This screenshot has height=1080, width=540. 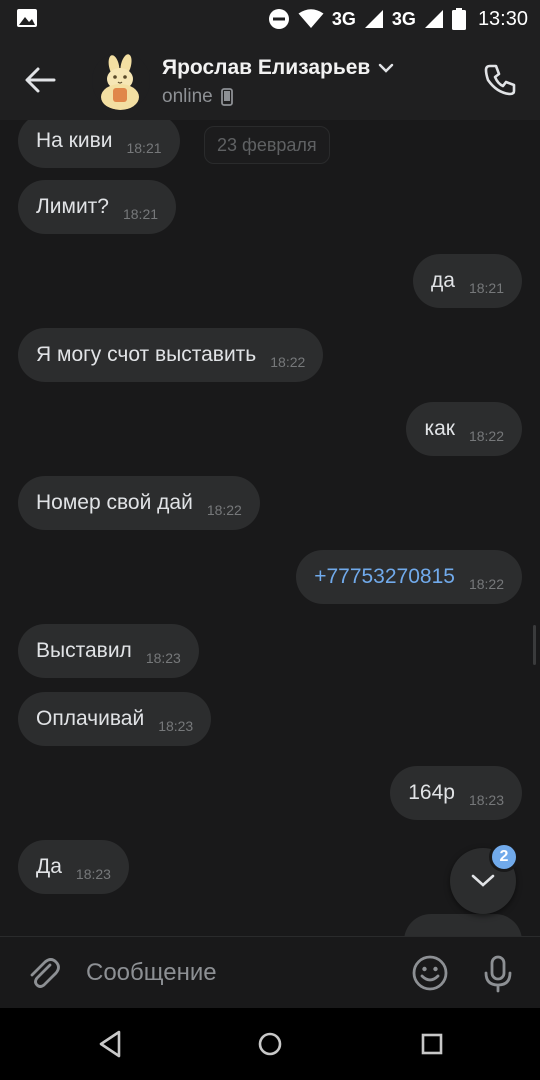 I want to click on status-bar: 3G 3G 13:30, so click(x=270, y=19).